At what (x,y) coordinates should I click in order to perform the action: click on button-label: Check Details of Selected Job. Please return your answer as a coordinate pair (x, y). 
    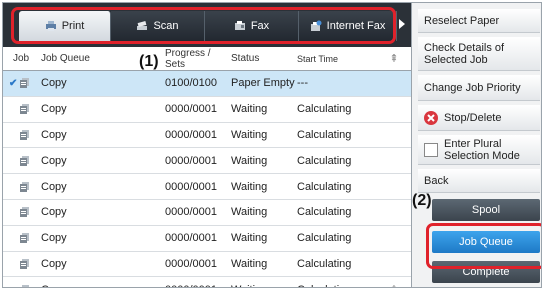
    Looking at the image, I should click on (464, 53).